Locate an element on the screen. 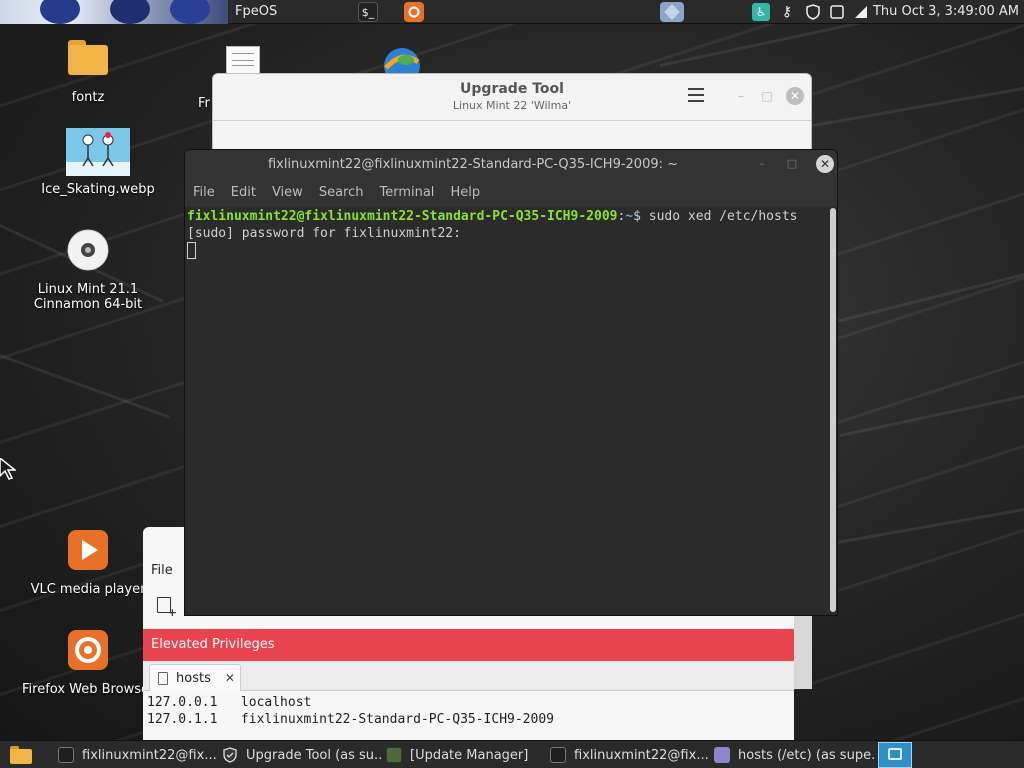  menu-help: Help is located at coordinates (465, 193).